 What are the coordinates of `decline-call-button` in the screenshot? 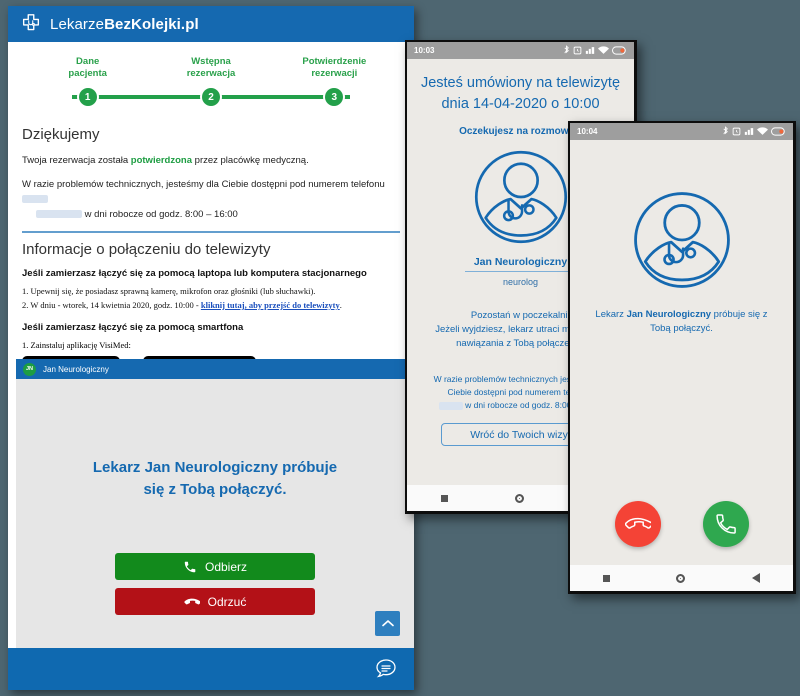 It's located at (637, 524).